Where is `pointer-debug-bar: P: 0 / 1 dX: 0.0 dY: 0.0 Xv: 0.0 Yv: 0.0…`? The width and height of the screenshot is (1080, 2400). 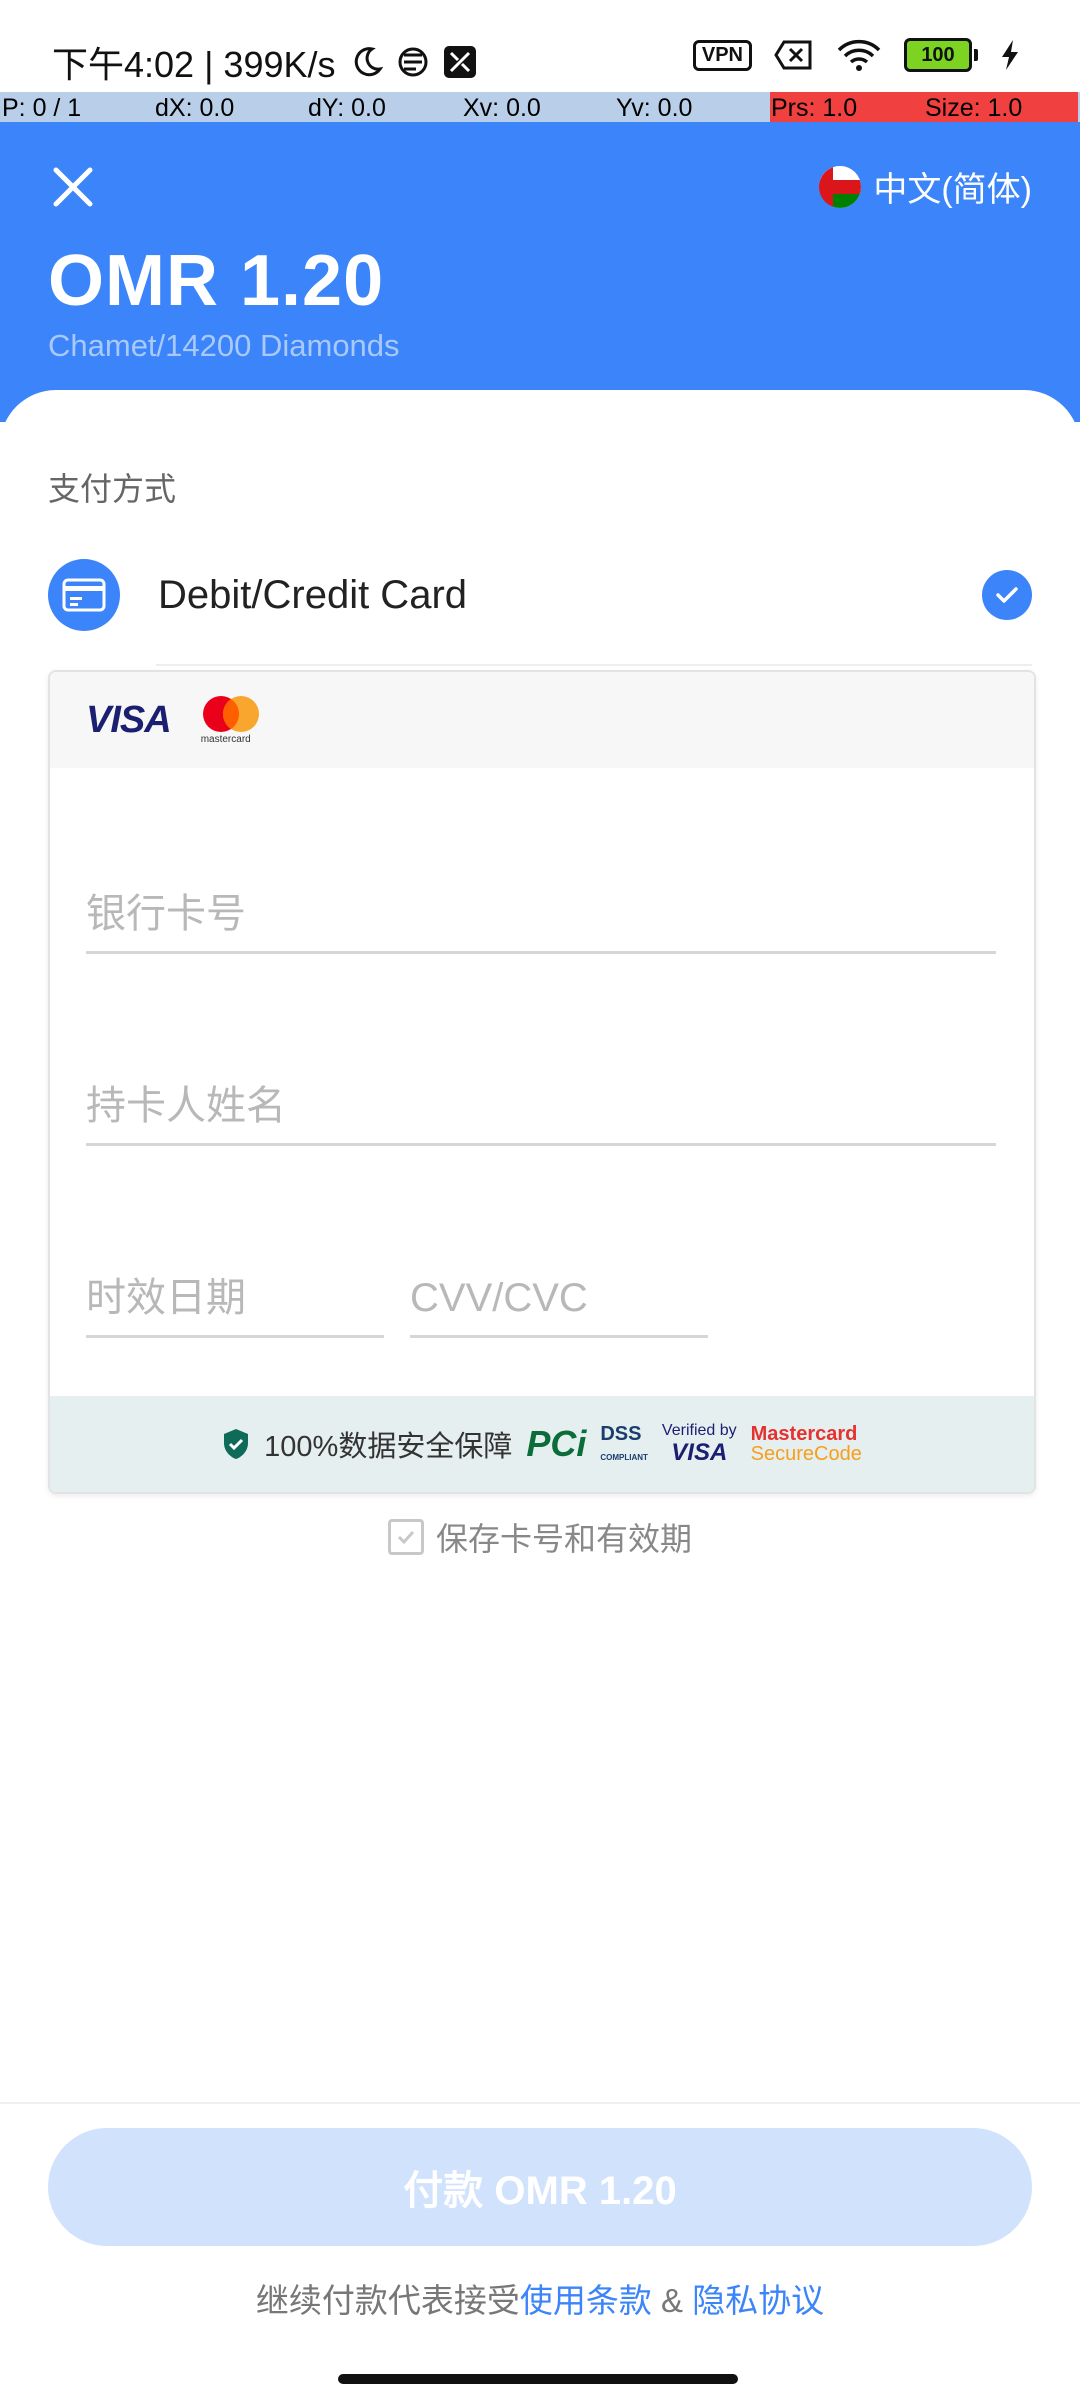
pointer-debug-bar: P: 0 / 1 dX: 0.0 dY: 0.0 Xv: 0.0 Yv: 0.0… is located at coordinates (540, 107).